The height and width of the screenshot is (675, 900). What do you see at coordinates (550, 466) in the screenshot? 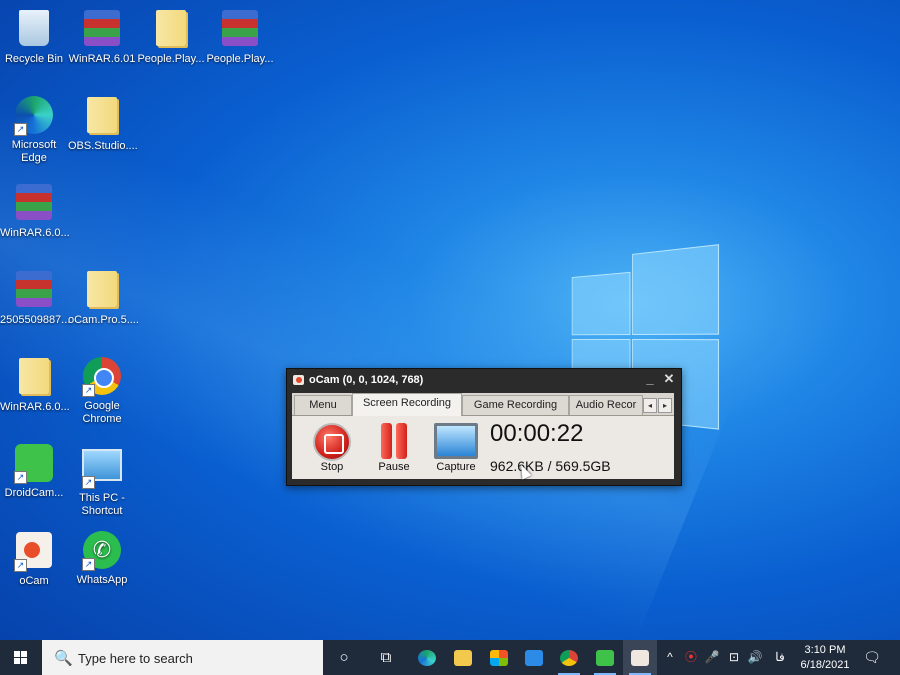
I see `recording-file-size: 962.6KB / 569.5GB` at bounding box center [550, 466].